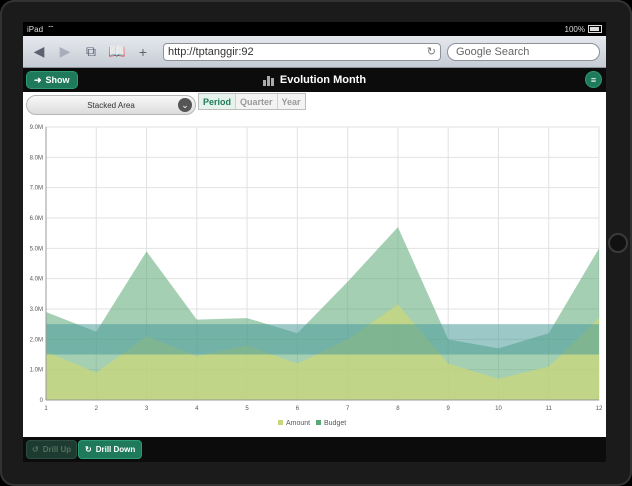 Image resolution: width=632 pixels, height=486 pixels. What do you see at coordinates (323, 80) in the screenshot?
I see `title-text: Evolution Month` at bounding box center [323, 80].